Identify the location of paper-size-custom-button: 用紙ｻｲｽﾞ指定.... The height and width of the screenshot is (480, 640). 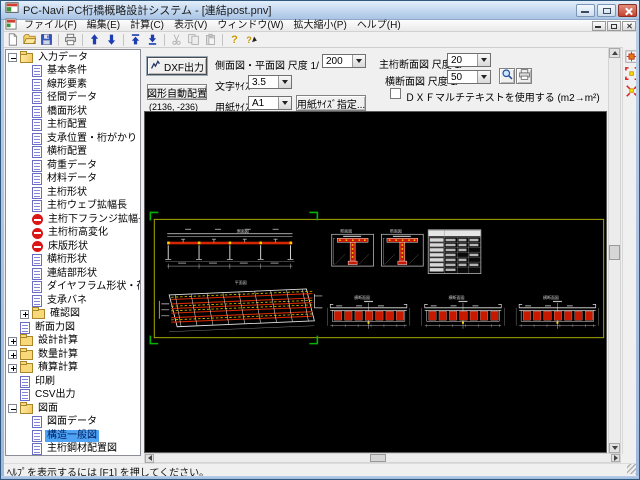
(331, 103).